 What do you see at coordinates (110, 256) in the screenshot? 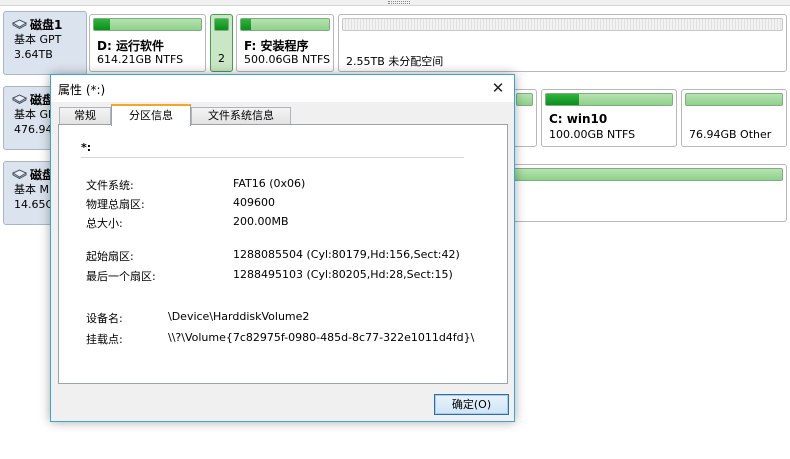
I see `field-label: 起始扇区:` at bounding box center [110, 256].